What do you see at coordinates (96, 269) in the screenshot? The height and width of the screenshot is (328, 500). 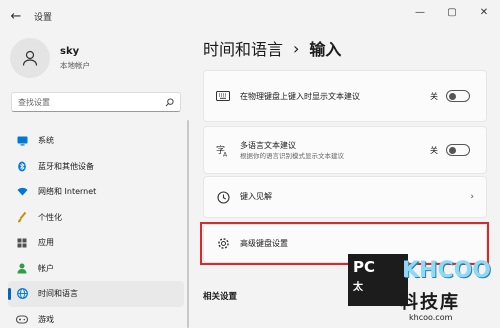 I see `sidebar-item-accounts: 帐户` at bounding box center [96, 269].